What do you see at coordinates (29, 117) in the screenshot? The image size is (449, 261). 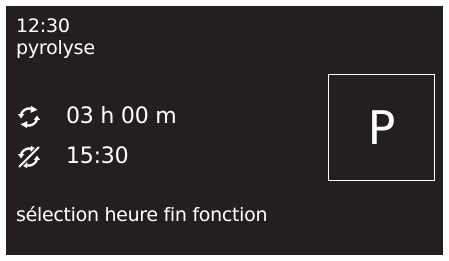 I see `cycle-arrows-icon` at bounding box center [29, 117].